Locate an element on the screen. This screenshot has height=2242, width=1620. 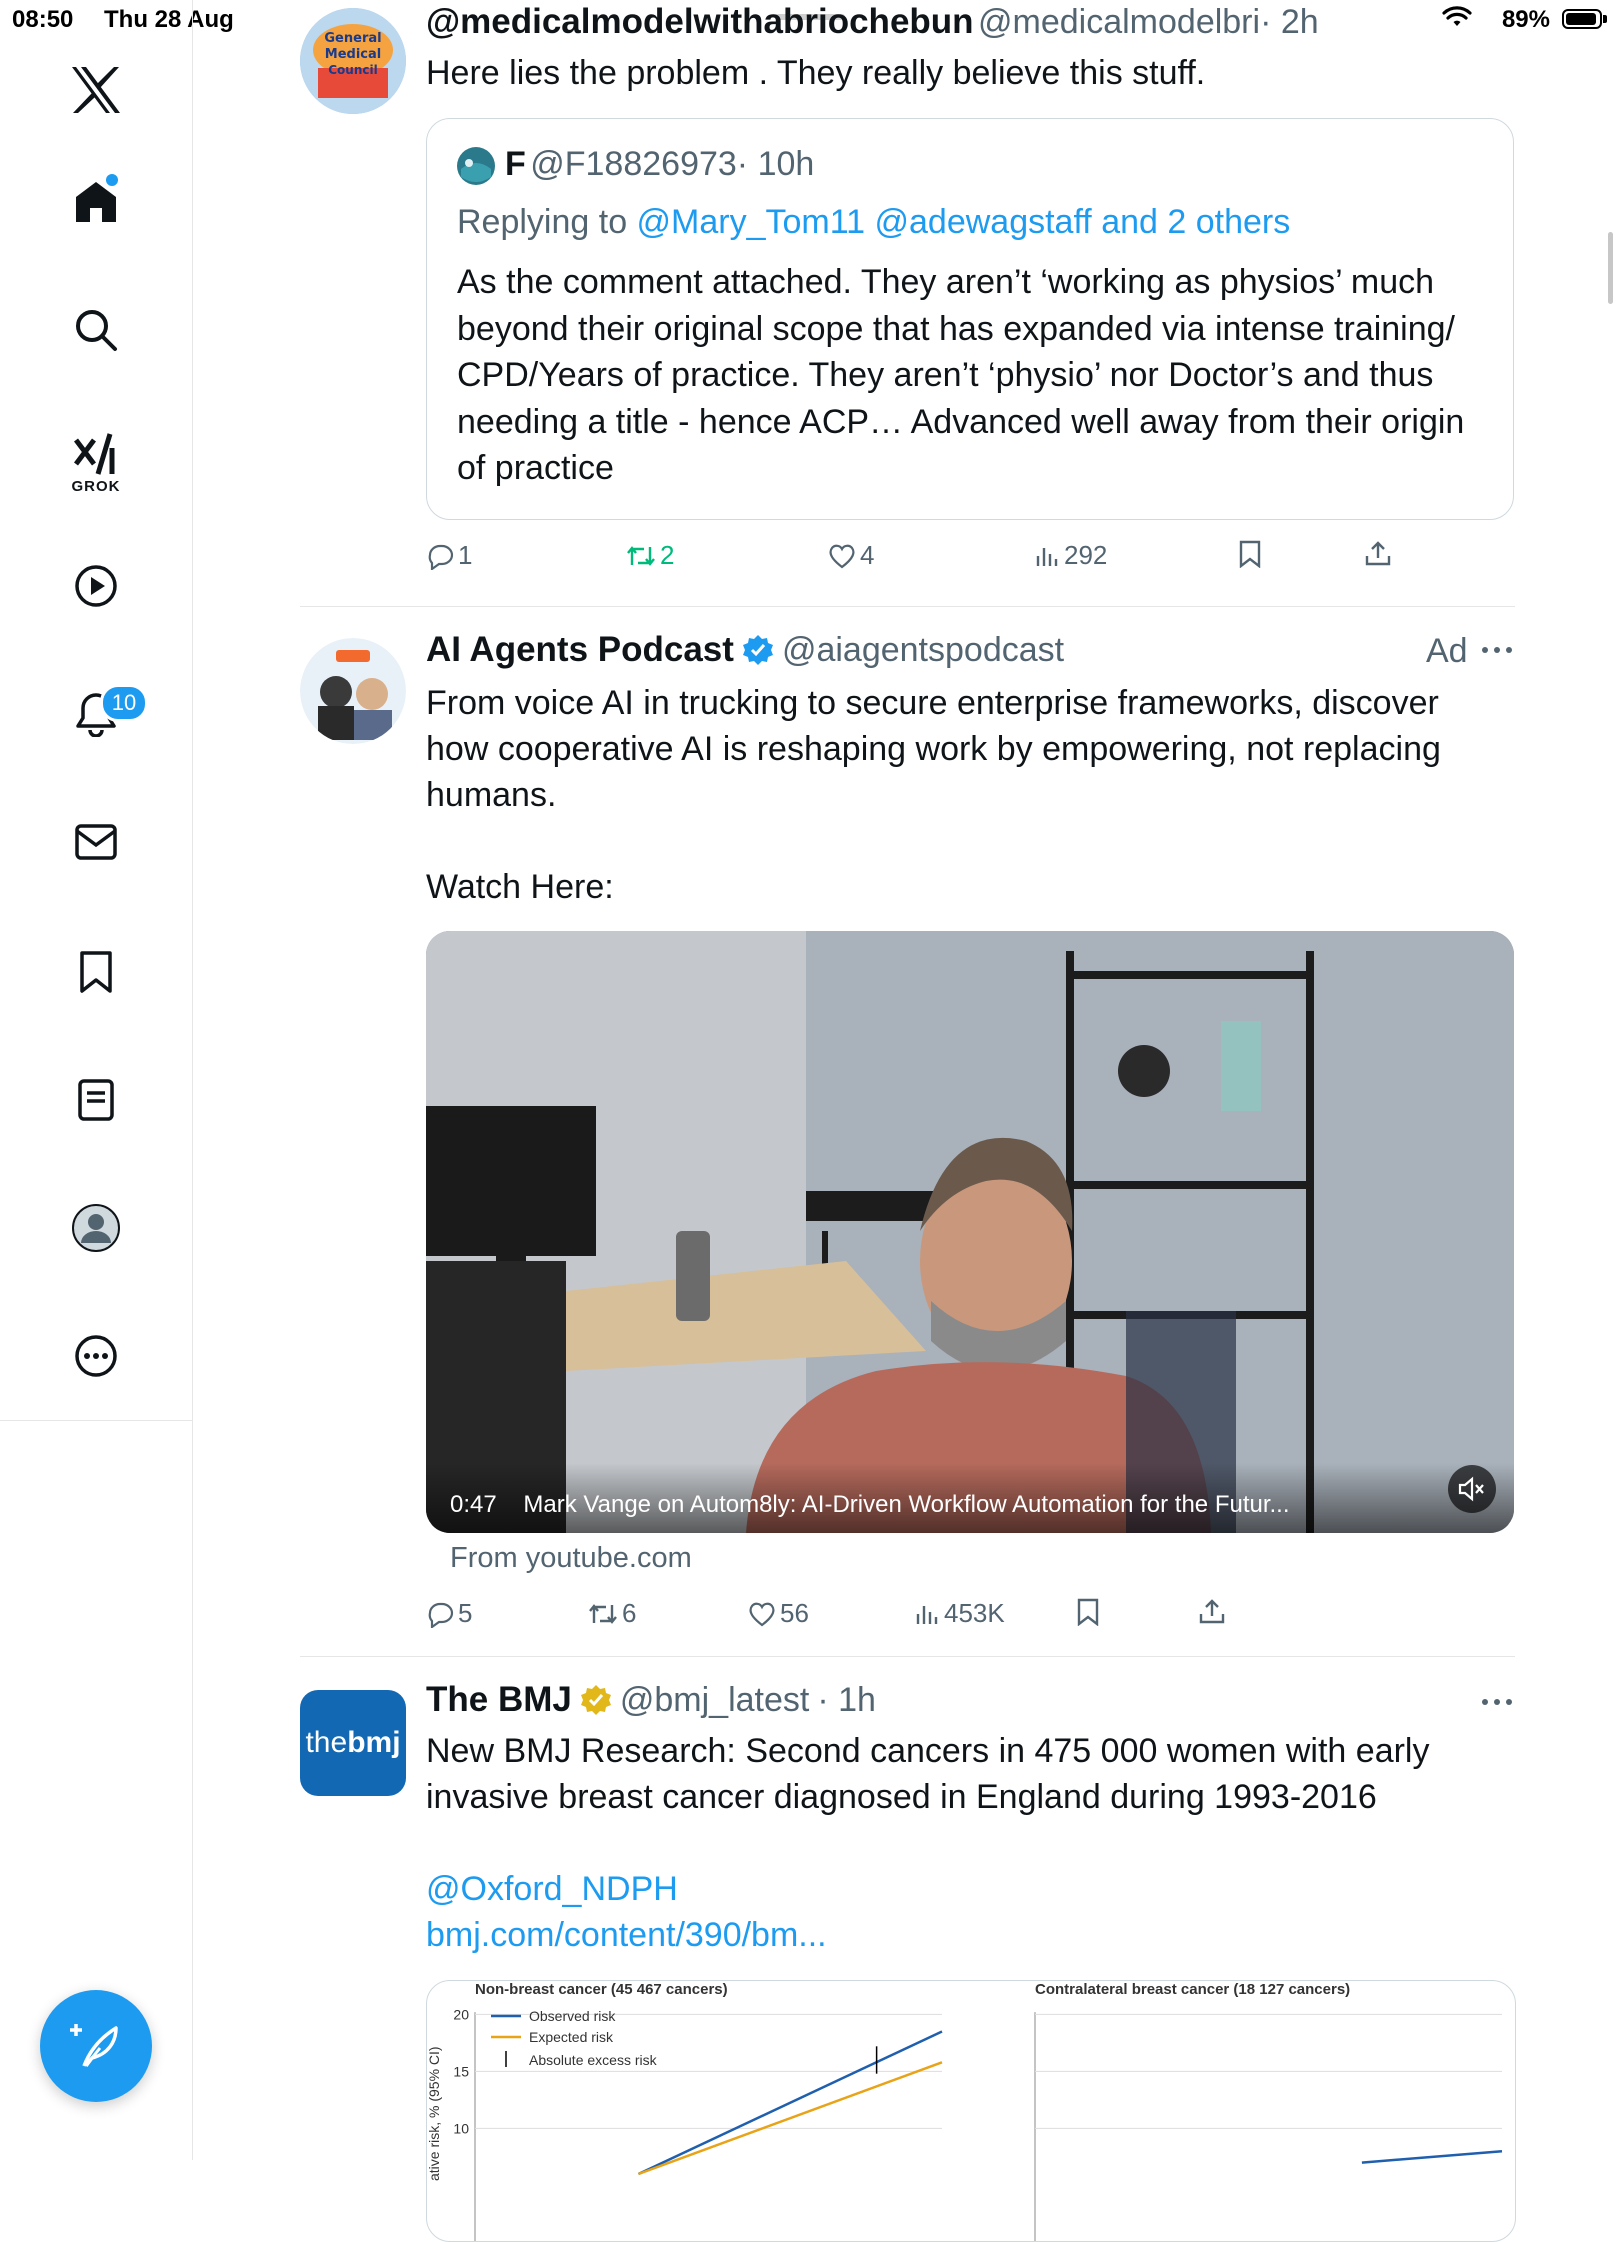
sidebar: GROK 10 is located at coordinates (96, 1080).